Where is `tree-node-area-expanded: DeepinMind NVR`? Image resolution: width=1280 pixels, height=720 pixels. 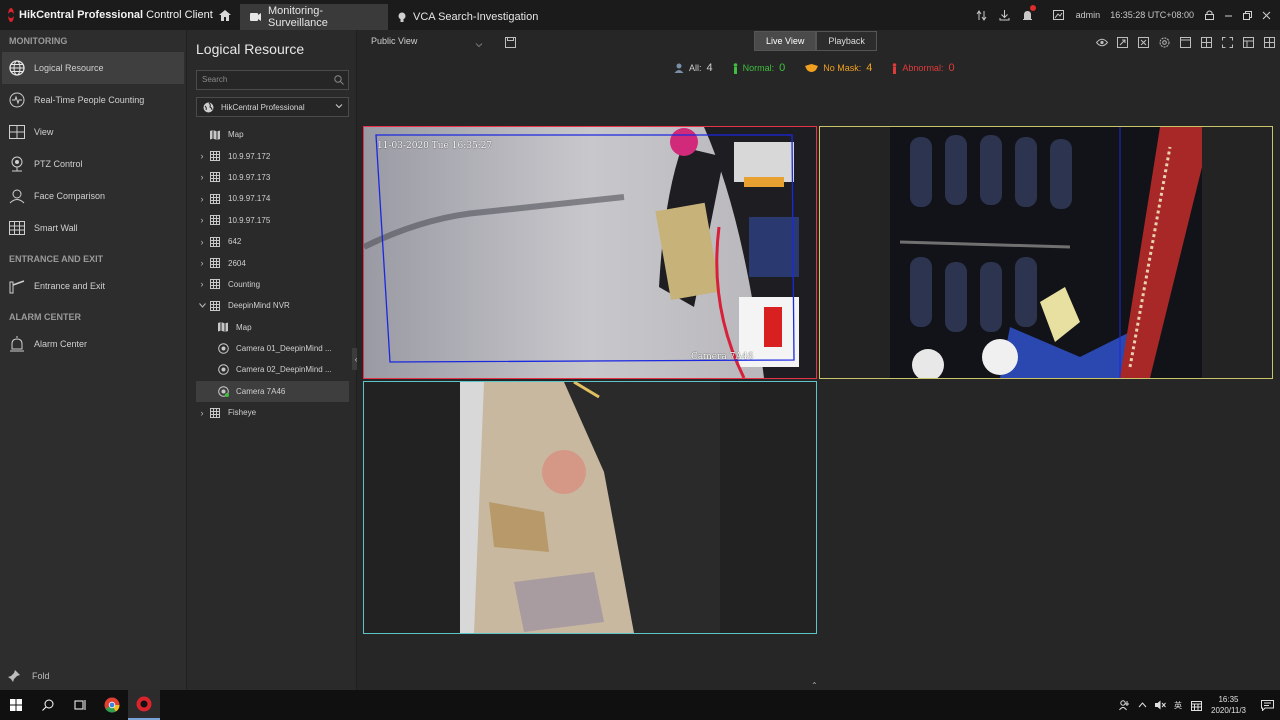 tree-node-area-expanded: DeepinMind NVR is located at coordinates (272, 305).